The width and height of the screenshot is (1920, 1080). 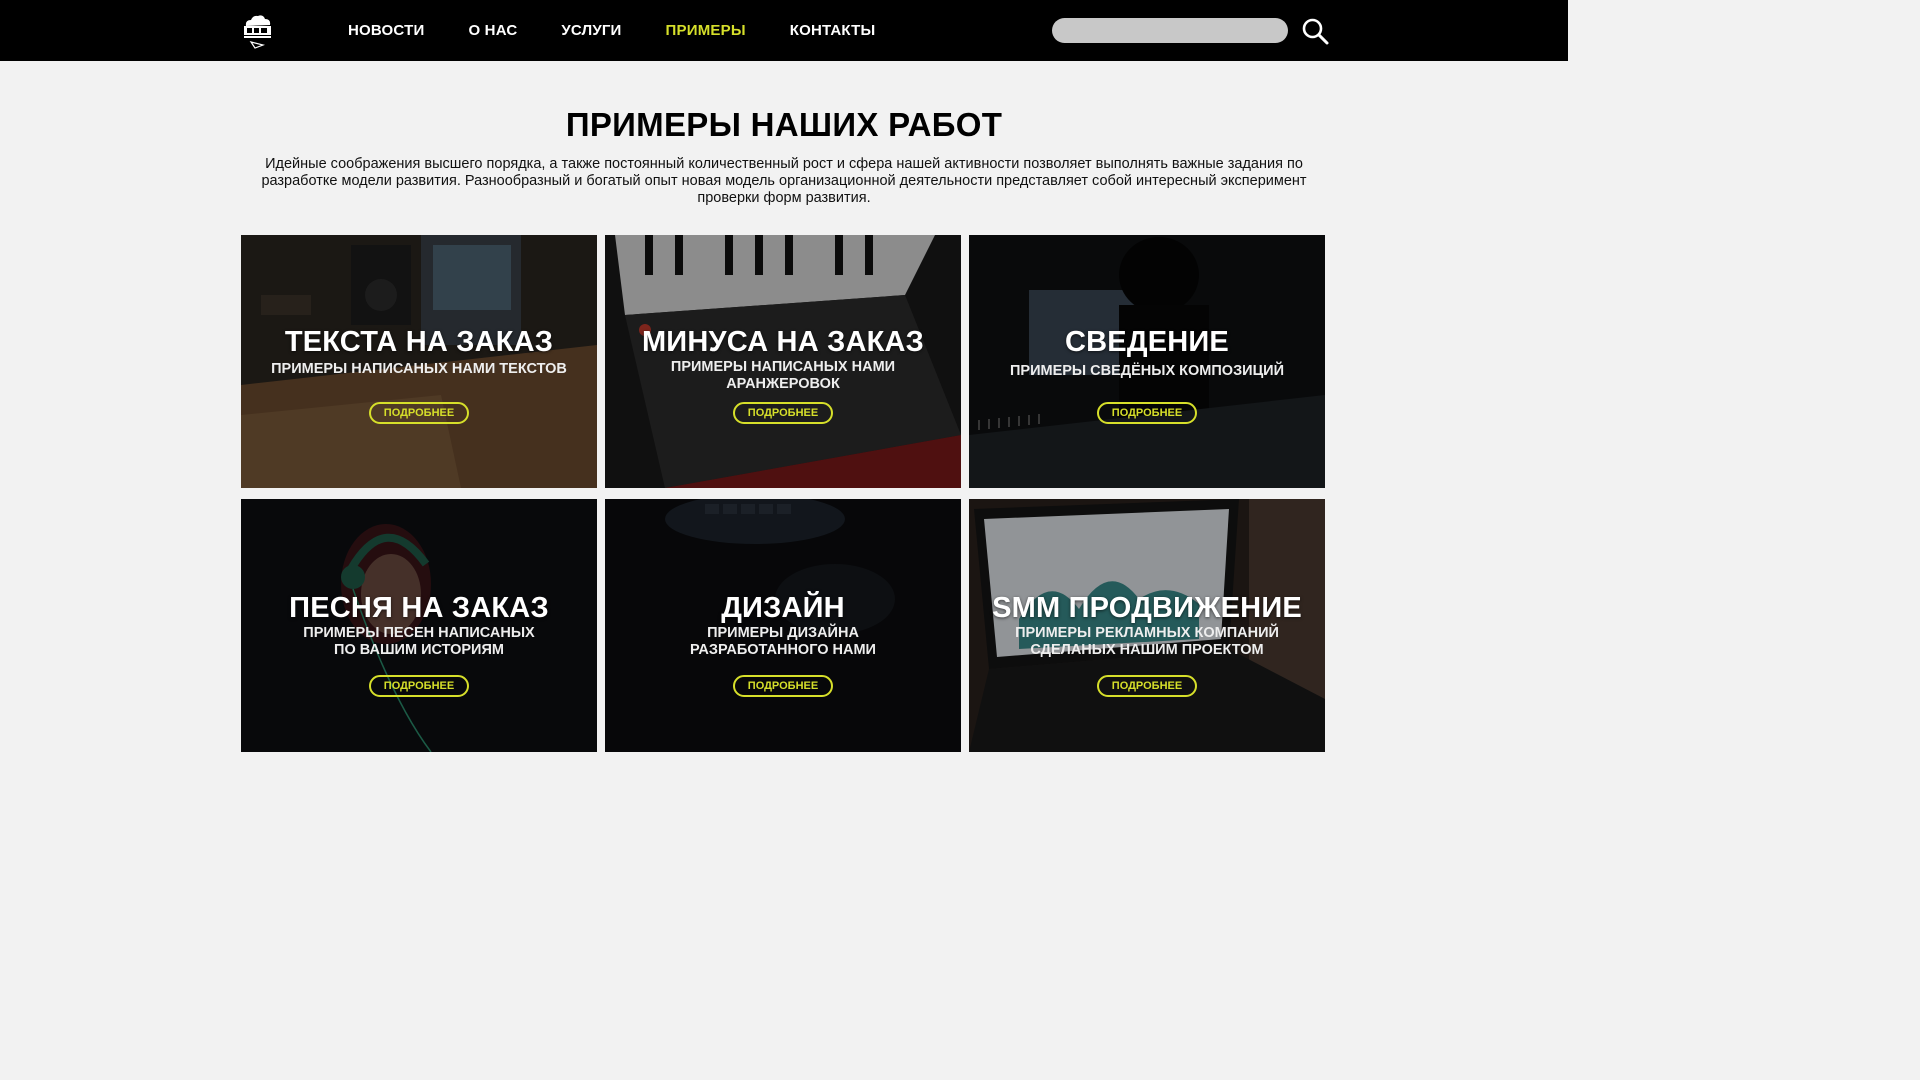 I want to click on page-title: ПРИМЕРЫ НАШИХ РАБОТ, so click(x=784, y=124).